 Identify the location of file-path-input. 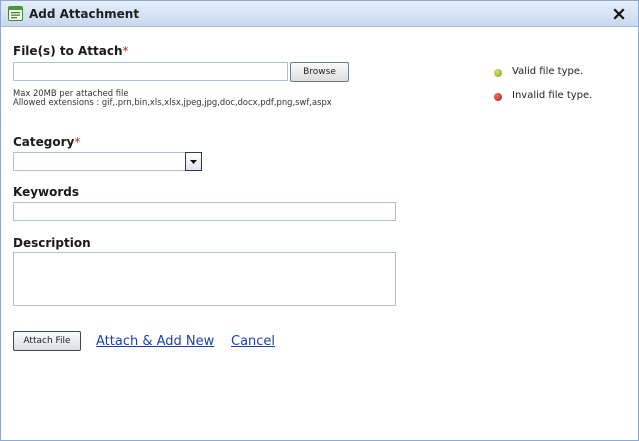
(150, 71).